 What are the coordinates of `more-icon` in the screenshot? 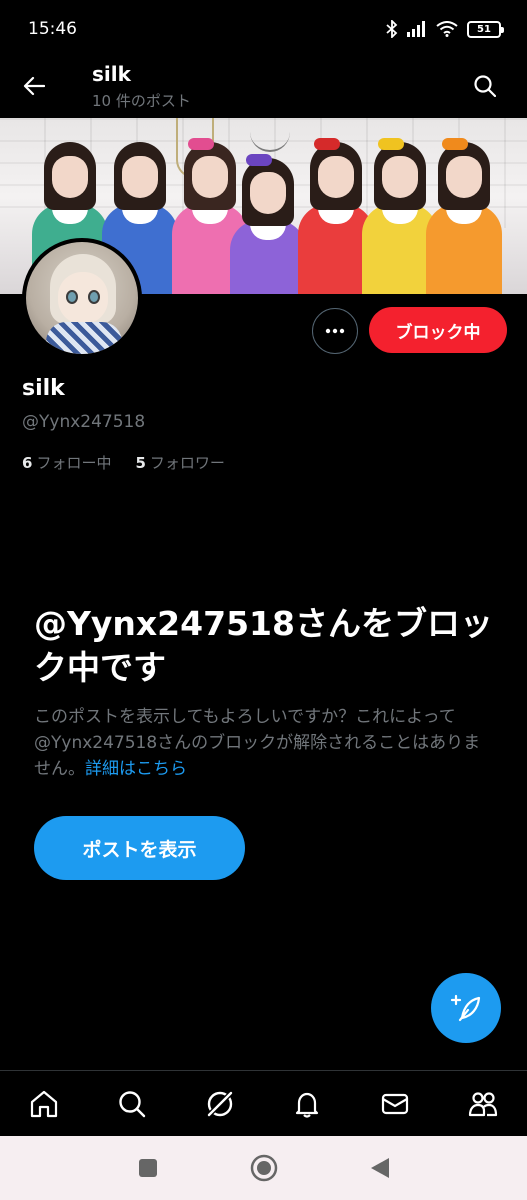 It's located at (335, 331).